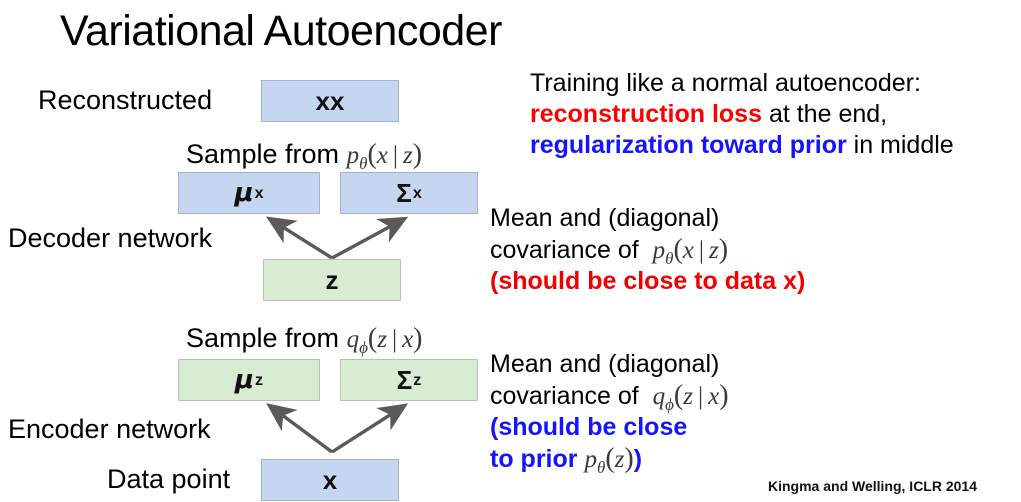  Describe the element at coordinates (125, 100) in the screenshot. I see `label-reconstructed: Reconstructed` at that location.